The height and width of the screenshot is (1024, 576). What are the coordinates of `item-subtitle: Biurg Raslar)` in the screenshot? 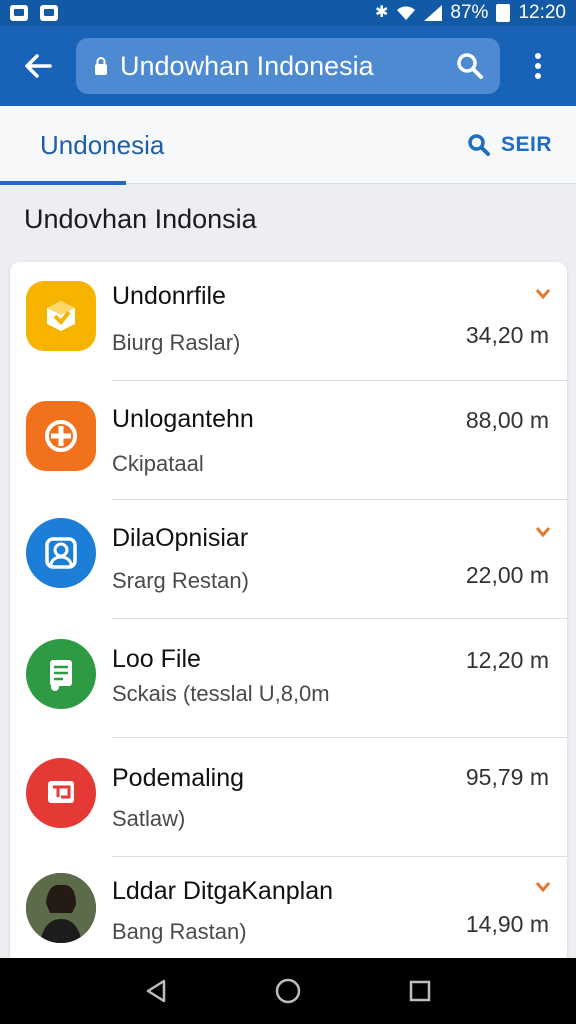 It's located at (176, 342).